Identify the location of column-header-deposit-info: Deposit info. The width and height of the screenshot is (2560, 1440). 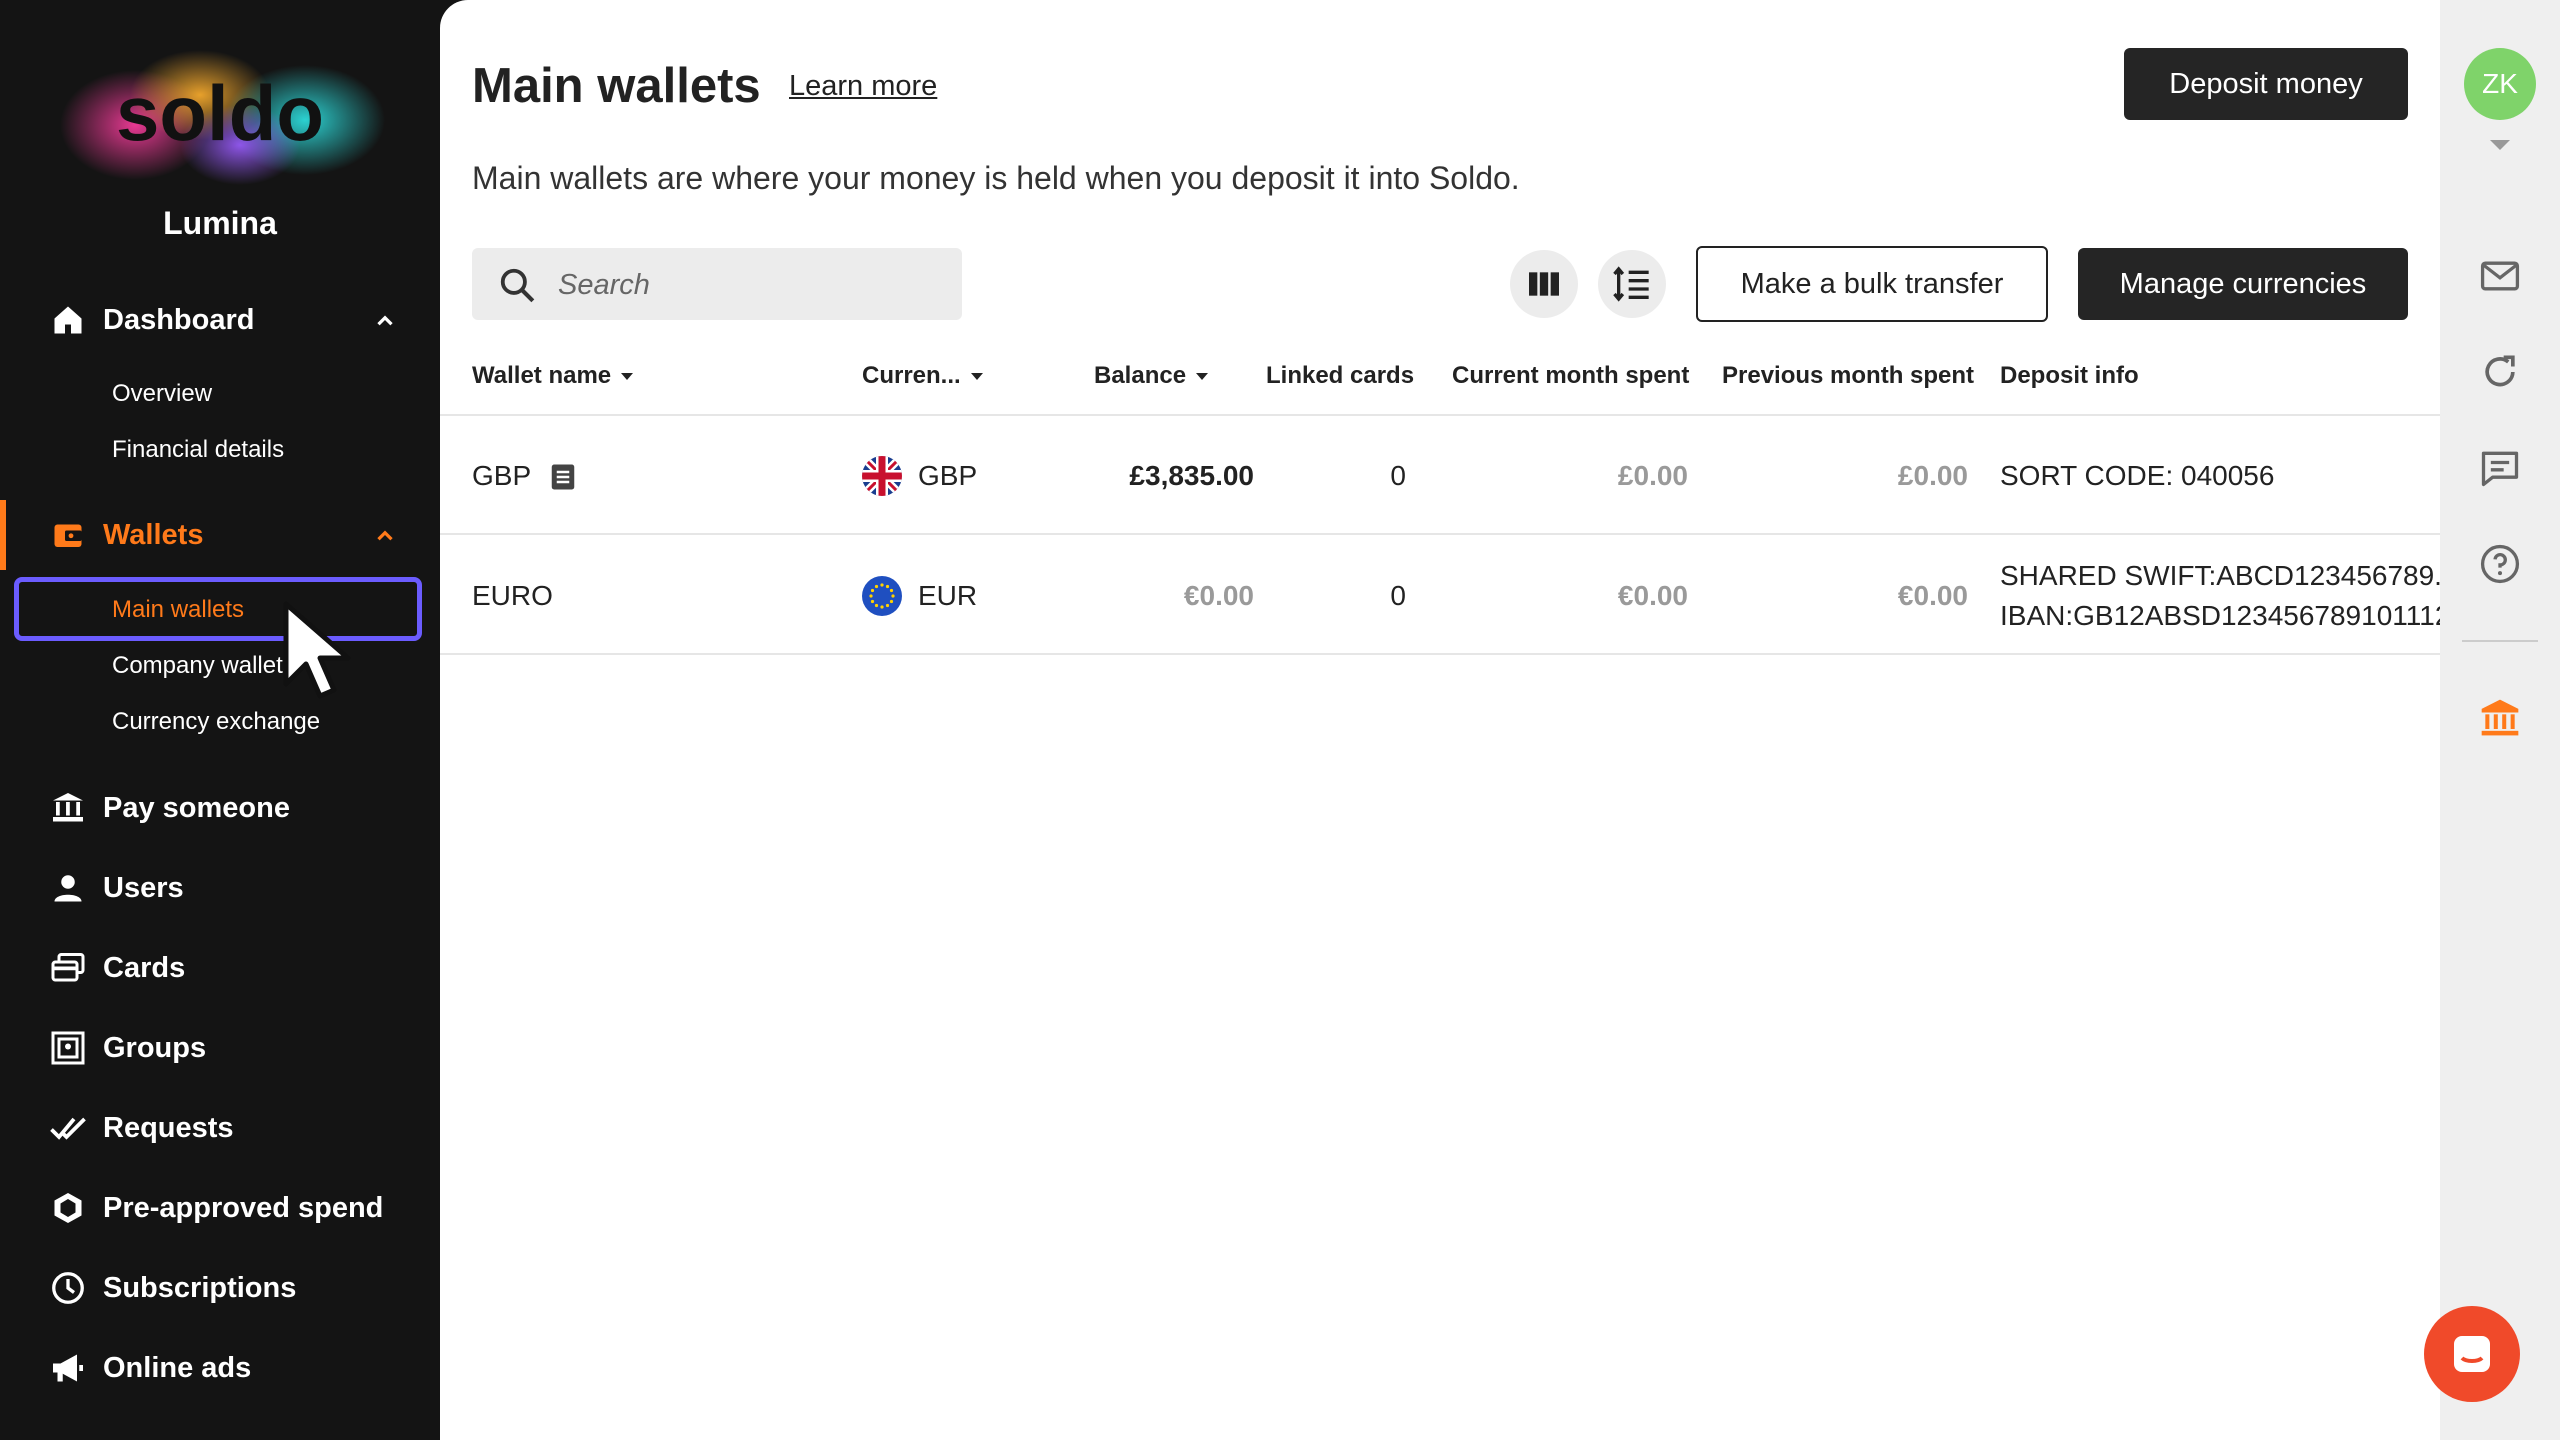
(2069, 375).